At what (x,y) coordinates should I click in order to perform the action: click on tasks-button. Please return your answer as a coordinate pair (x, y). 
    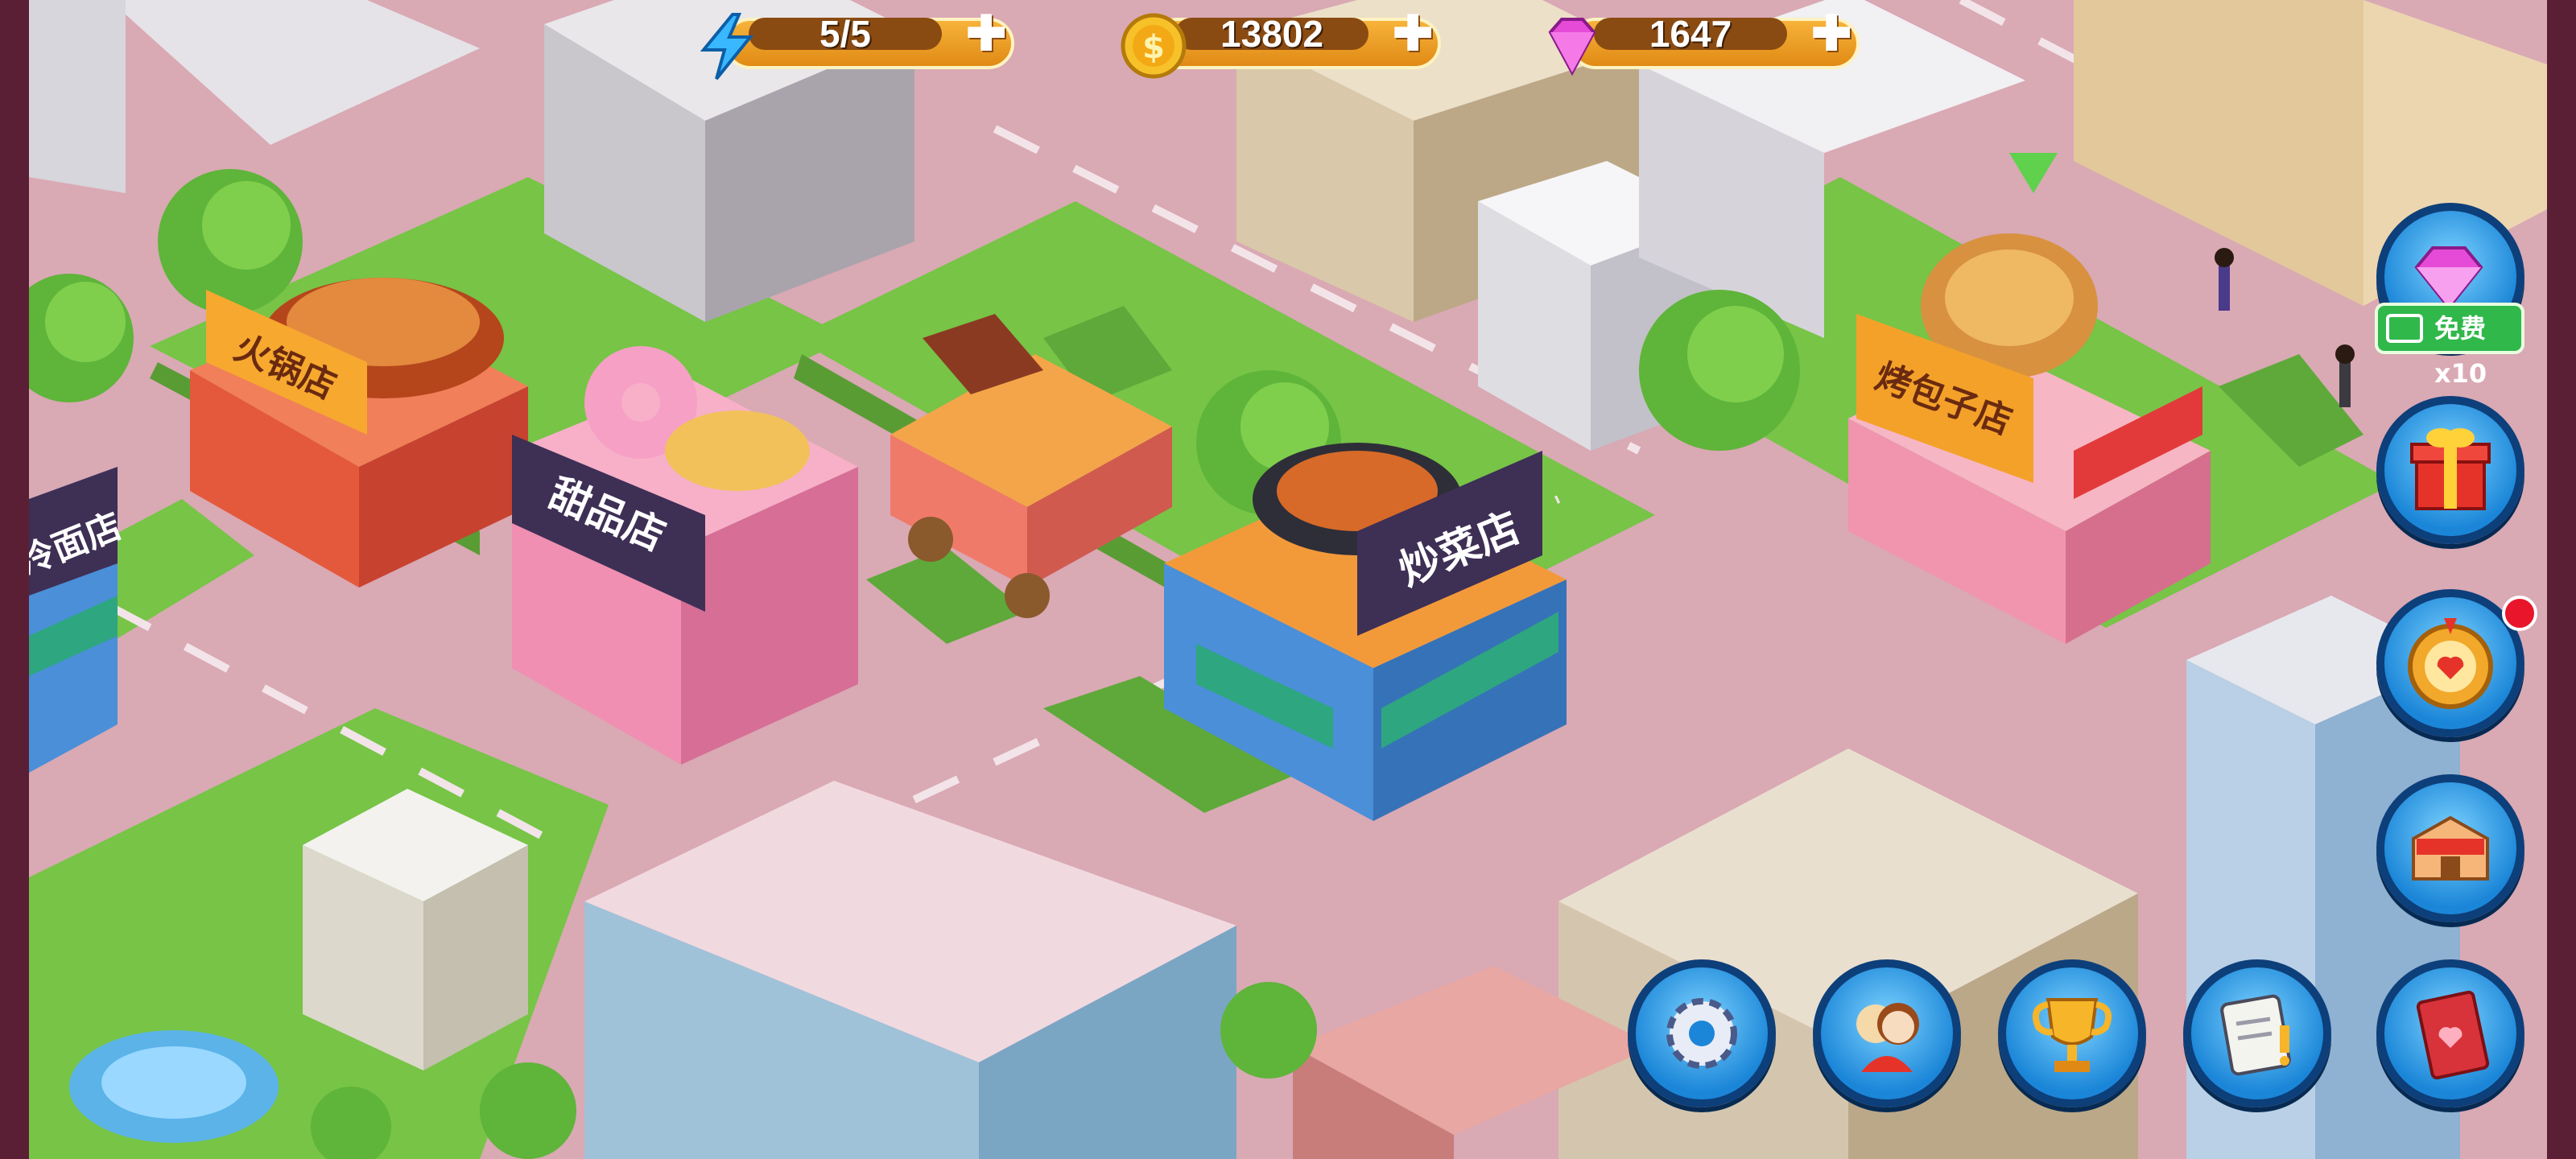
    Looking at the image, I should click on (2257, 1033).